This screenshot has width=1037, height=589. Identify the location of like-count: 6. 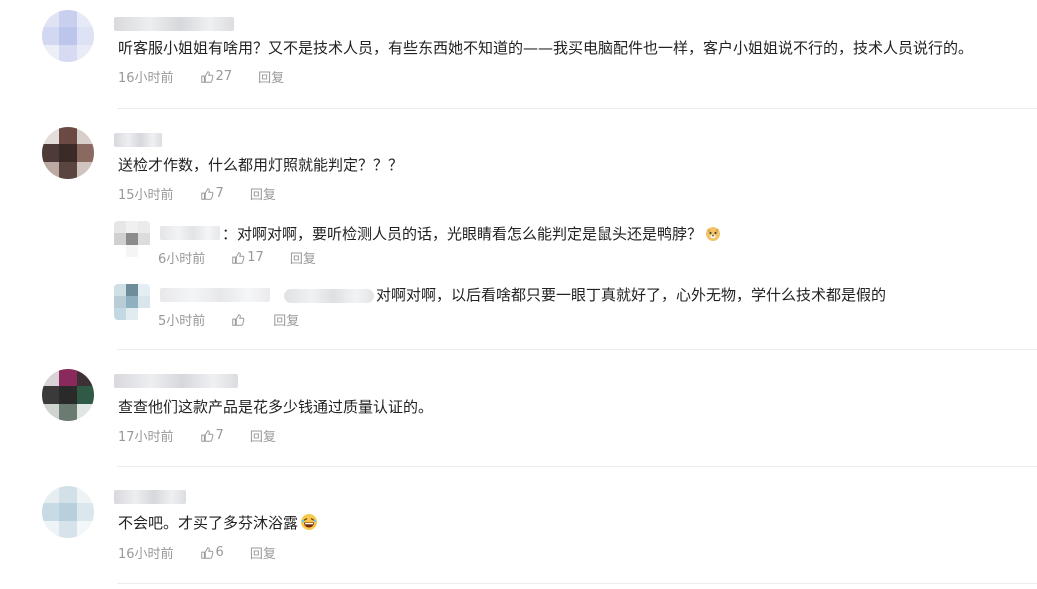
(219, 552).